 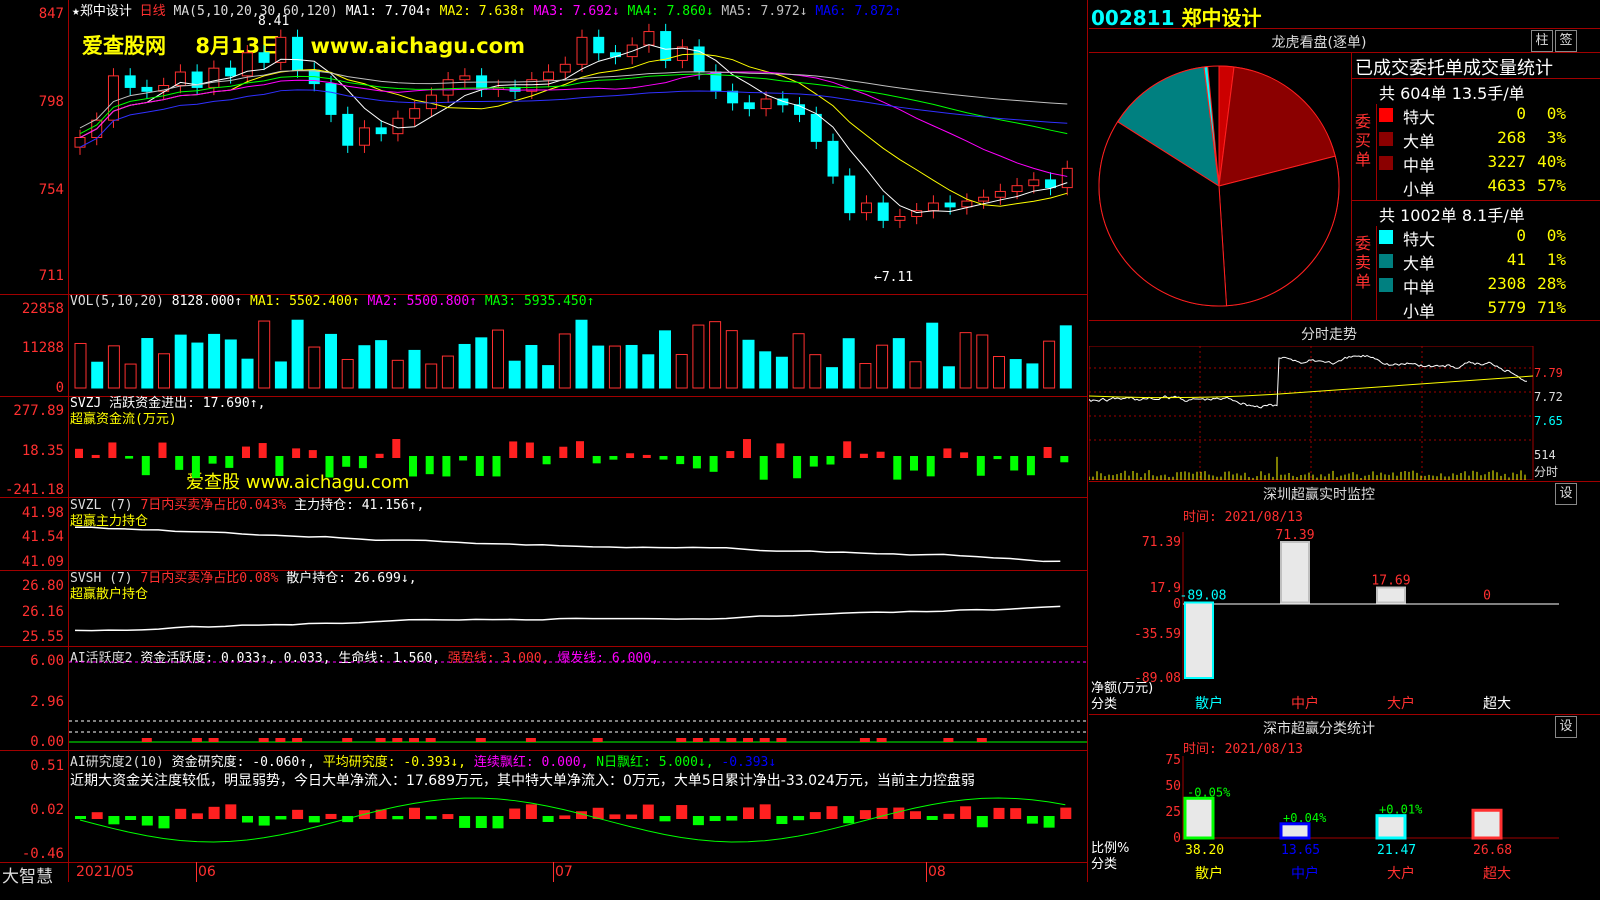 I want to click on classify-category: 大户, so click(x=1401, y=873).